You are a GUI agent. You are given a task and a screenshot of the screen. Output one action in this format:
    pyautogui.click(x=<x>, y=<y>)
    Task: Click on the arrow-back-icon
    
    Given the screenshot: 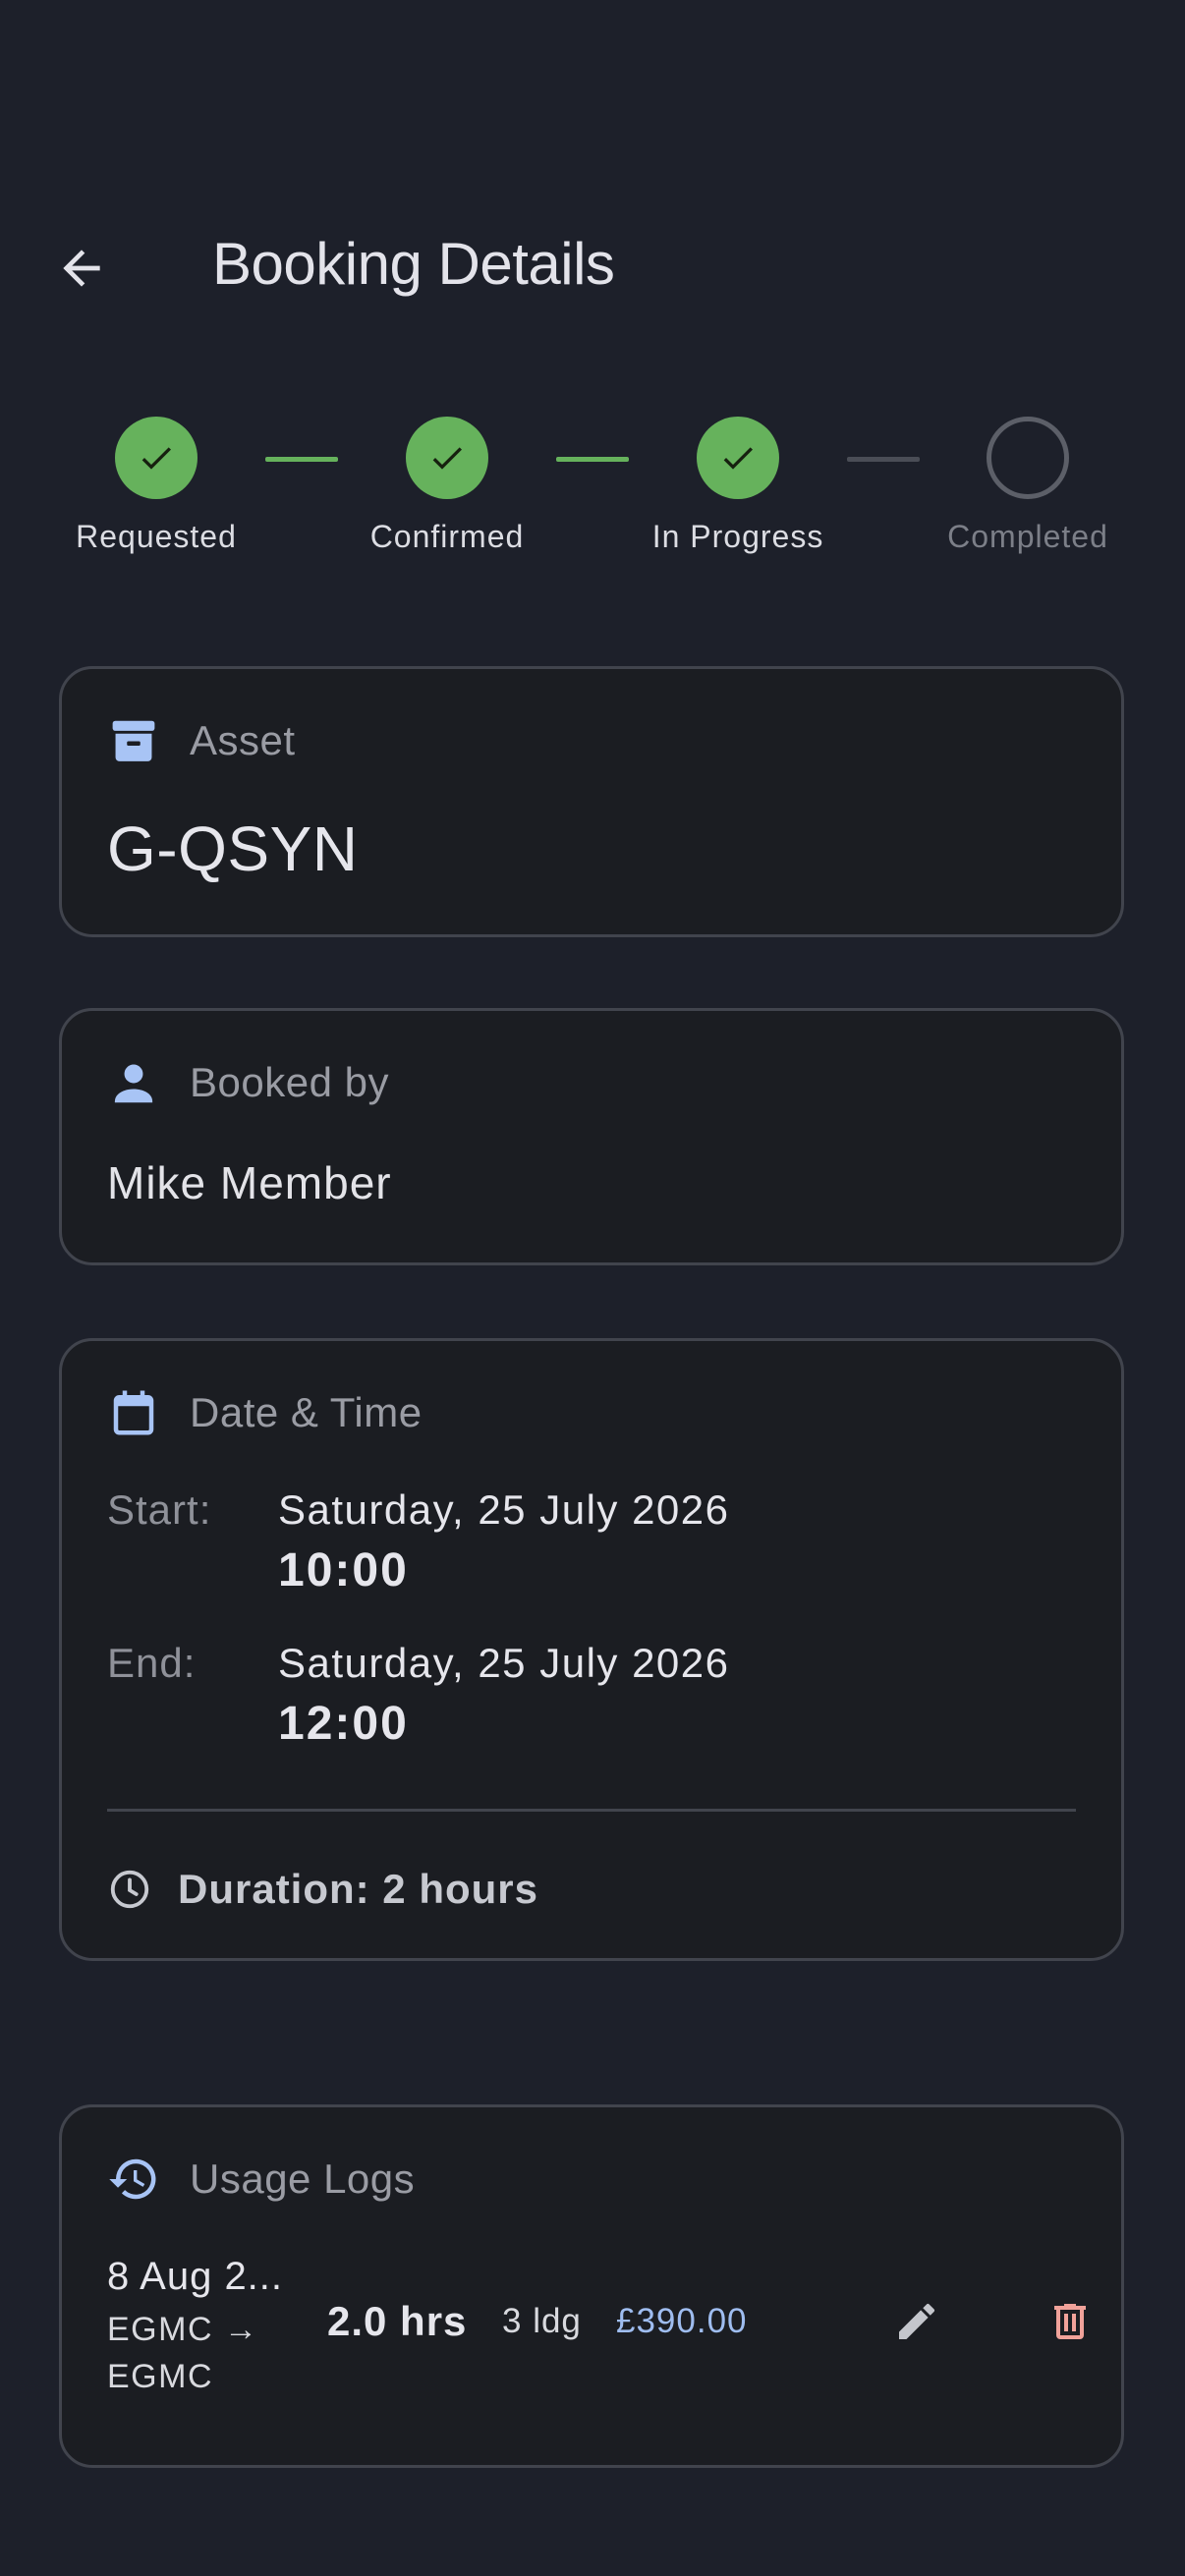 What is the action you would take?
    pyautogui.click(x=82, y=268)
    